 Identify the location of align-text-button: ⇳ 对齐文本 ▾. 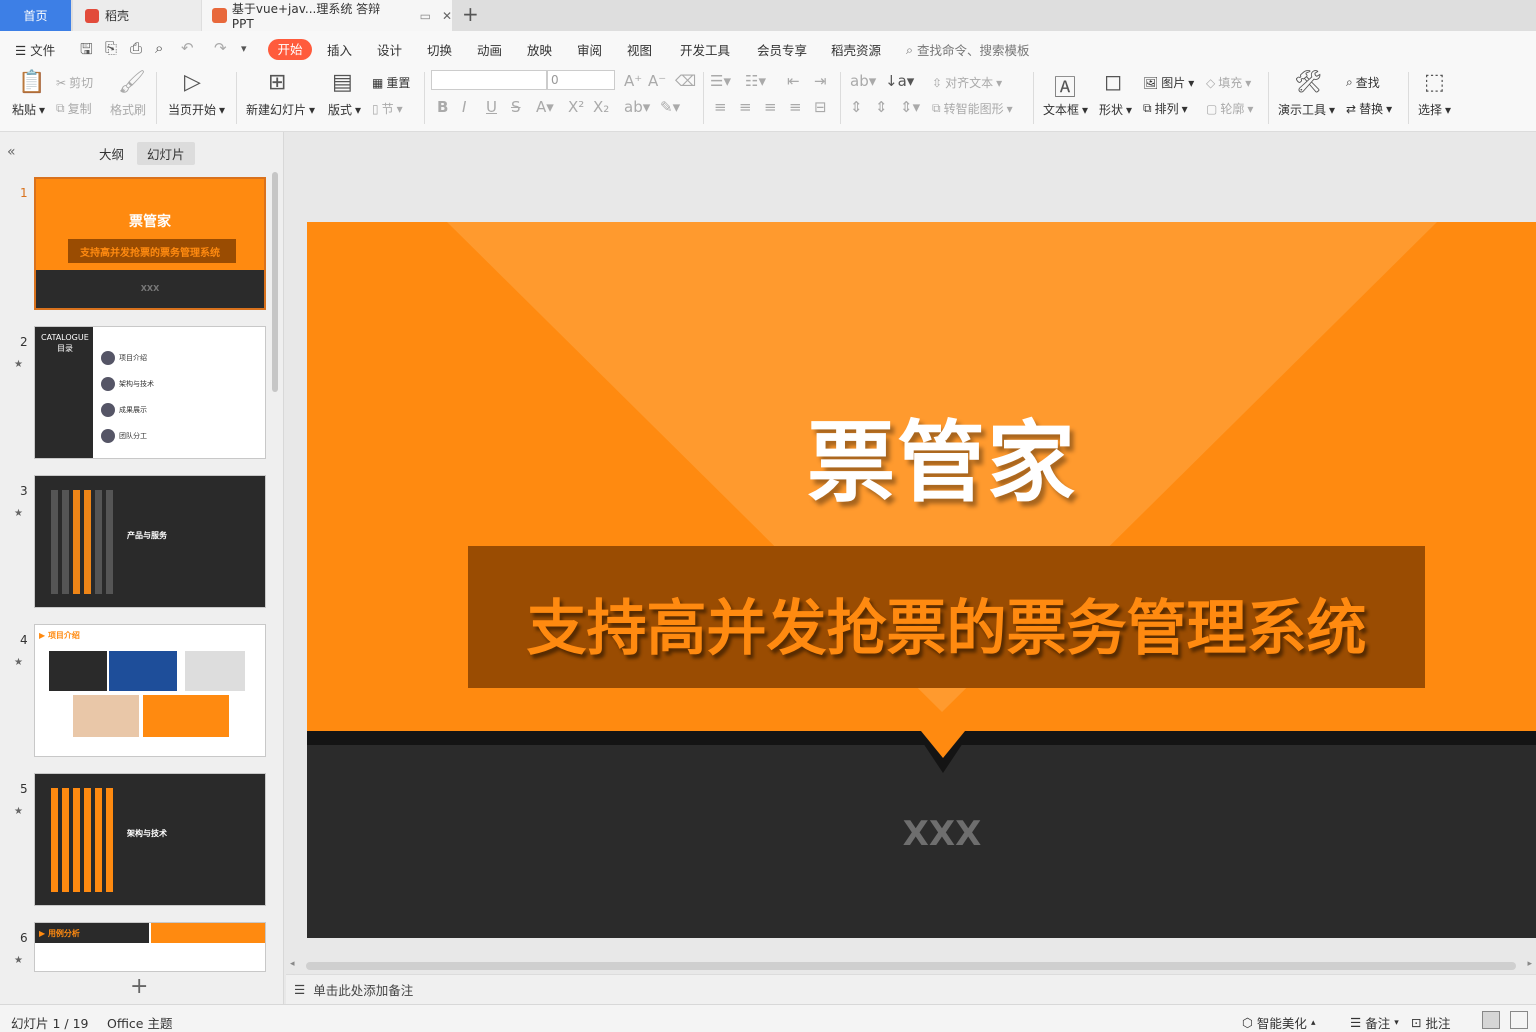
(967, 82).